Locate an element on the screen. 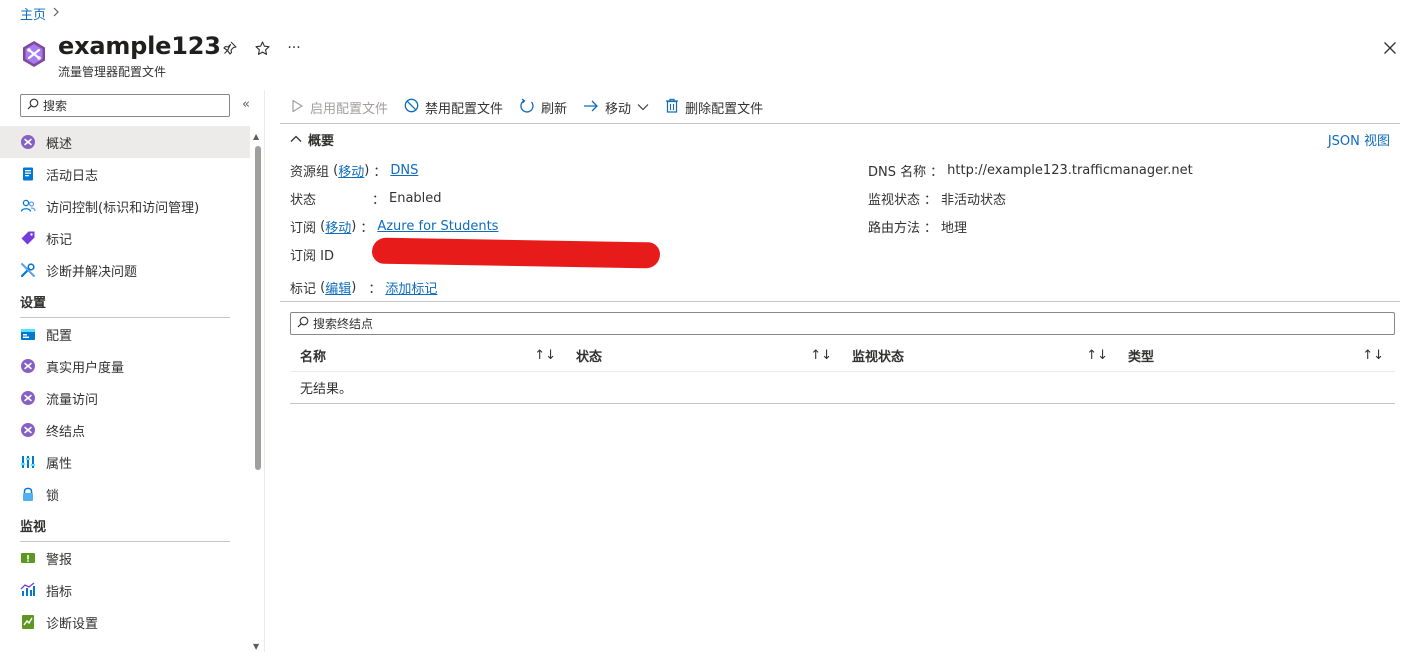  breadcrumb: 主页 is located at coordinates (40, 13).